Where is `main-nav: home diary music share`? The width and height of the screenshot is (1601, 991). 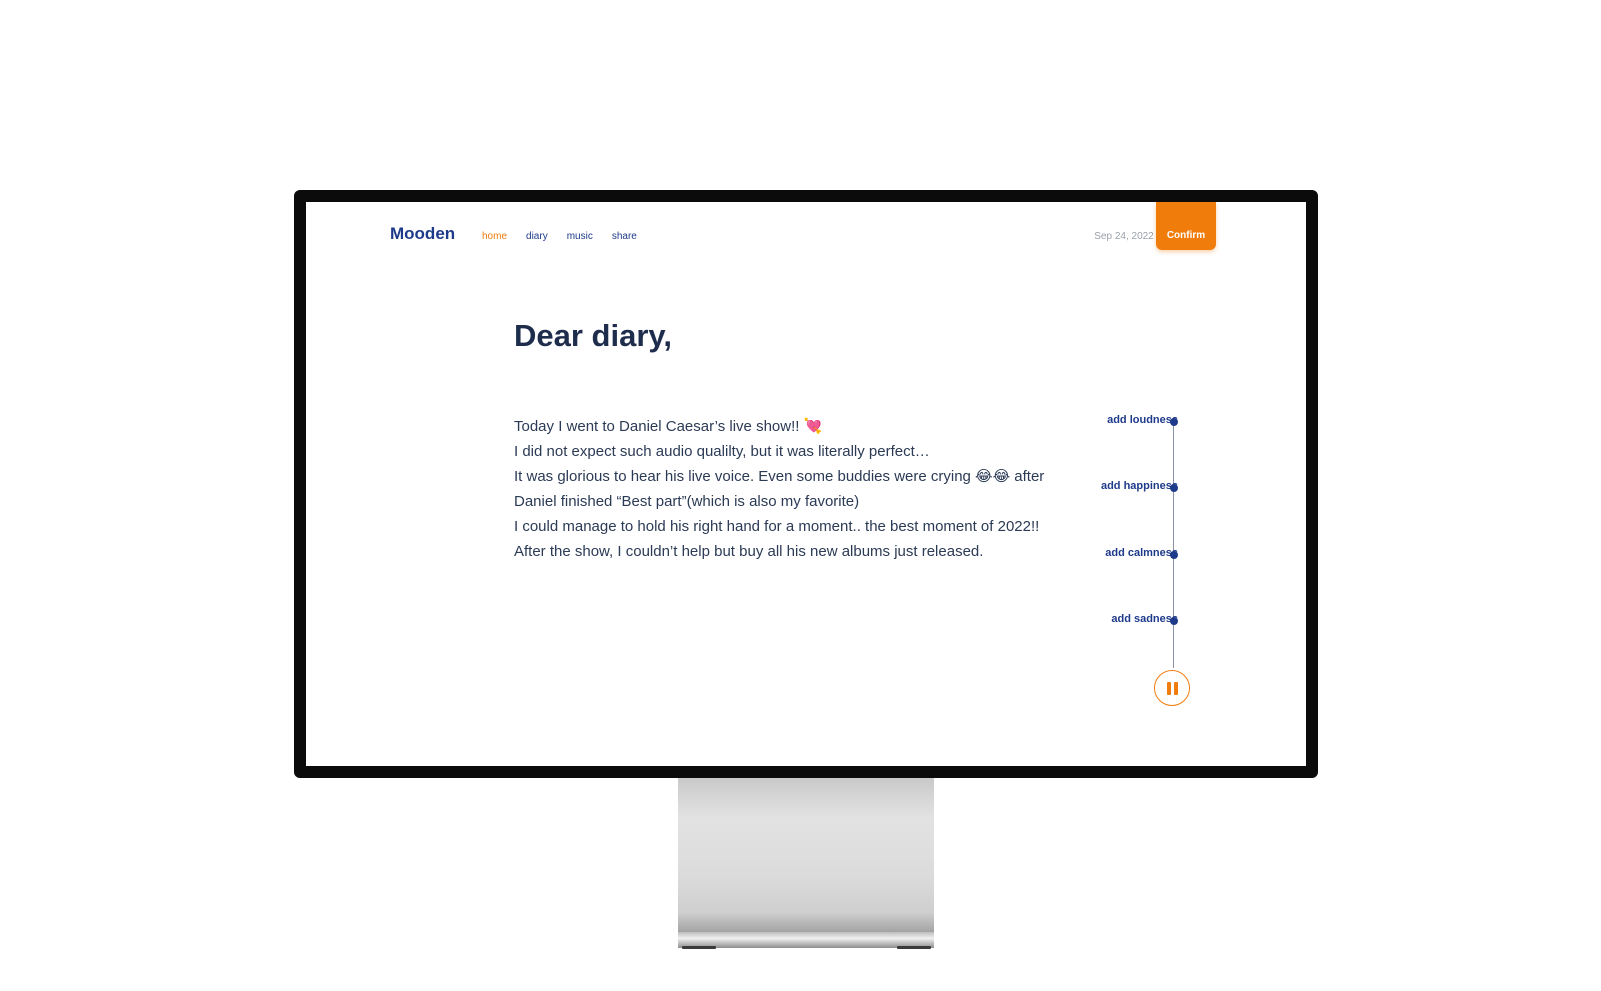 main-nav: home diary music share is located at coordinates (559, 236).